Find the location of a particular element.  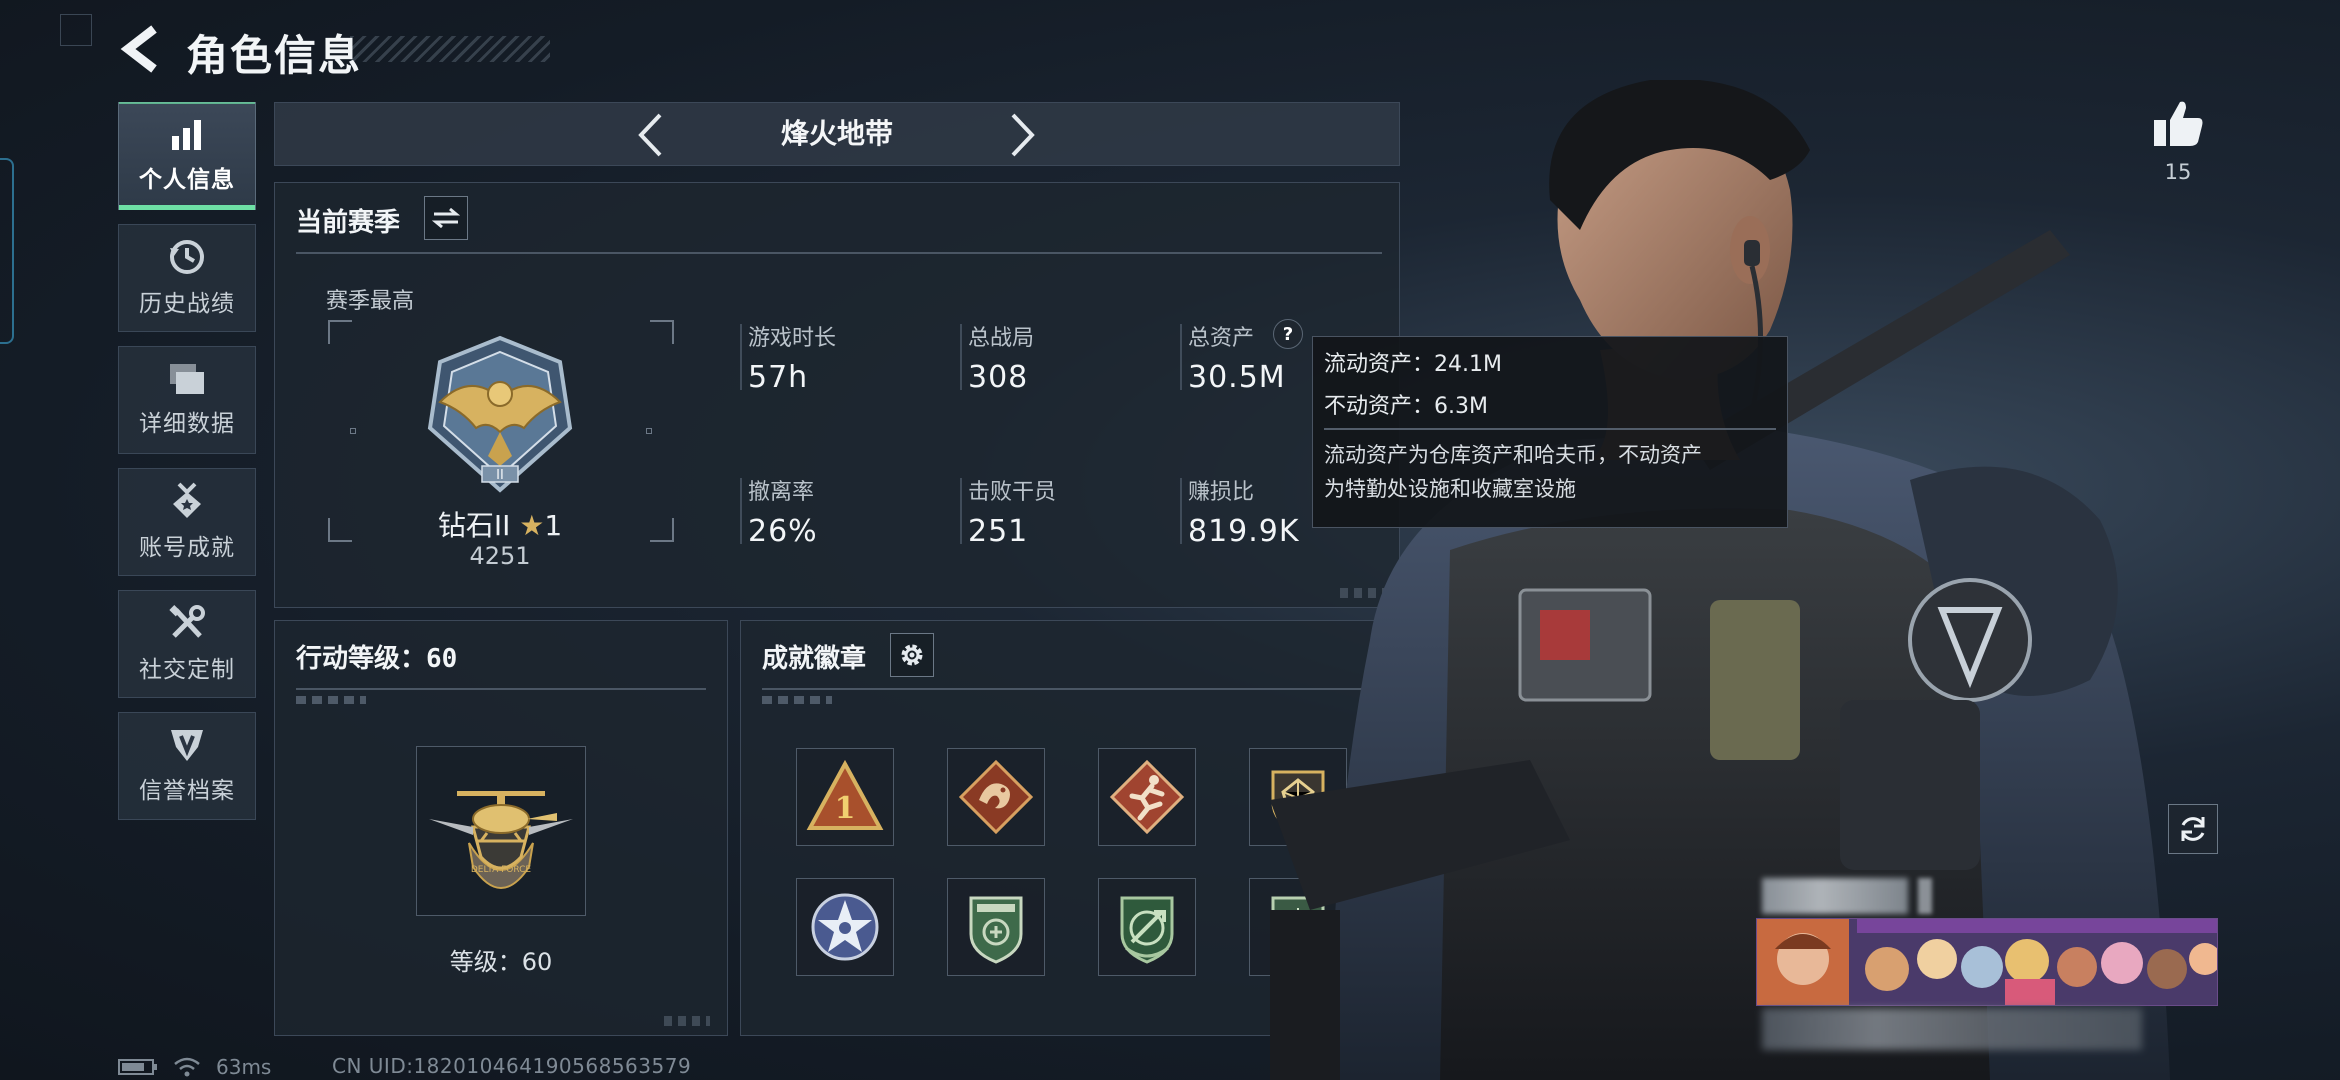

level-title: 行动等级：60 is located at coordinates (376, 656).